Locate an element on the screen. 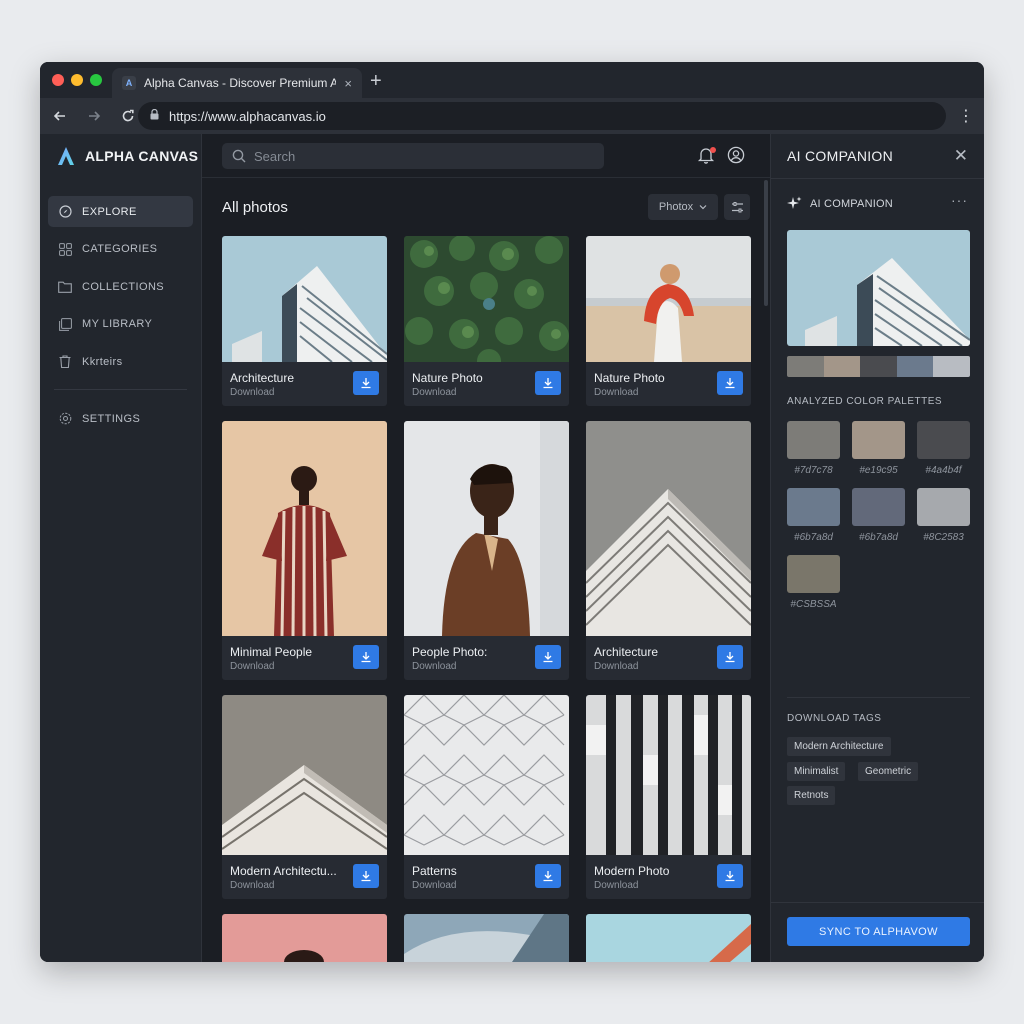  photo-meta: Modern Architectu... Download is located at coordinates (304, 877).